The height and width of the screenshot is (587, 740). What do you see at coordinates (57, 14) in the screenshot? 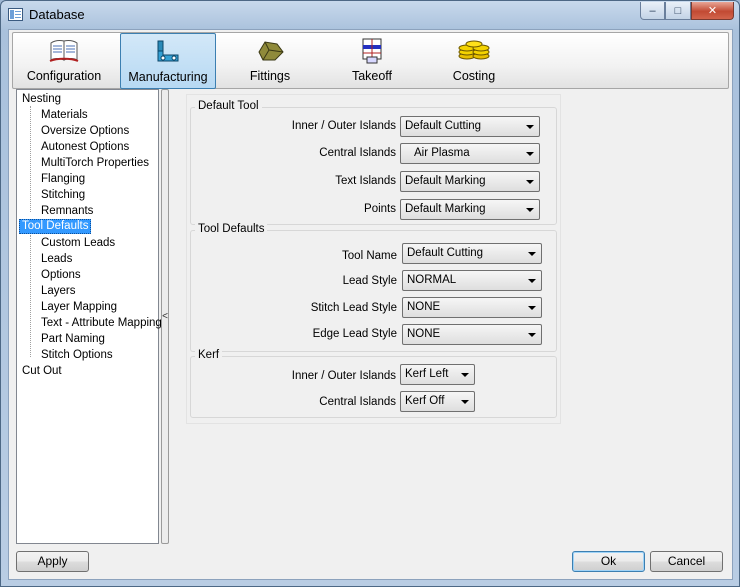
I see `window-title: Database` at bounding box center [57, 14].